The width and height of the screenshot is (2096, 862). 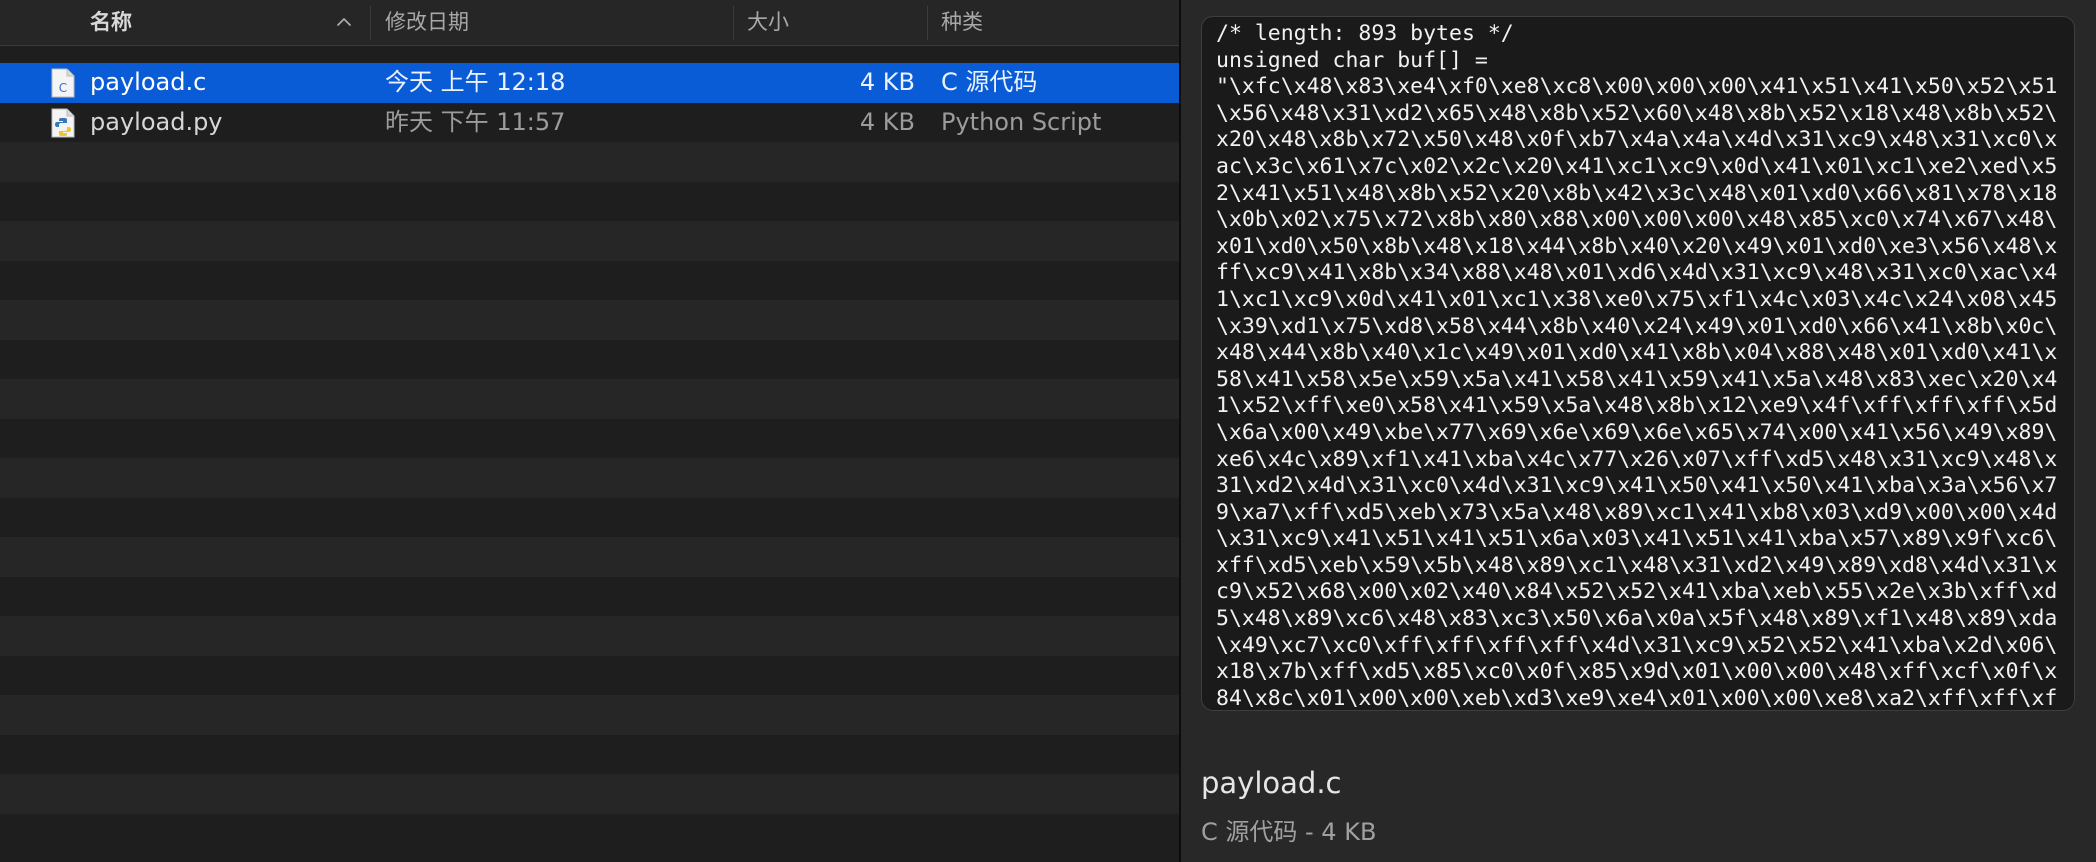 What do you see at coordinates (111, 22) in the screenshot?
I see `column-header-name: 名称` at bounding box center [111, 22].